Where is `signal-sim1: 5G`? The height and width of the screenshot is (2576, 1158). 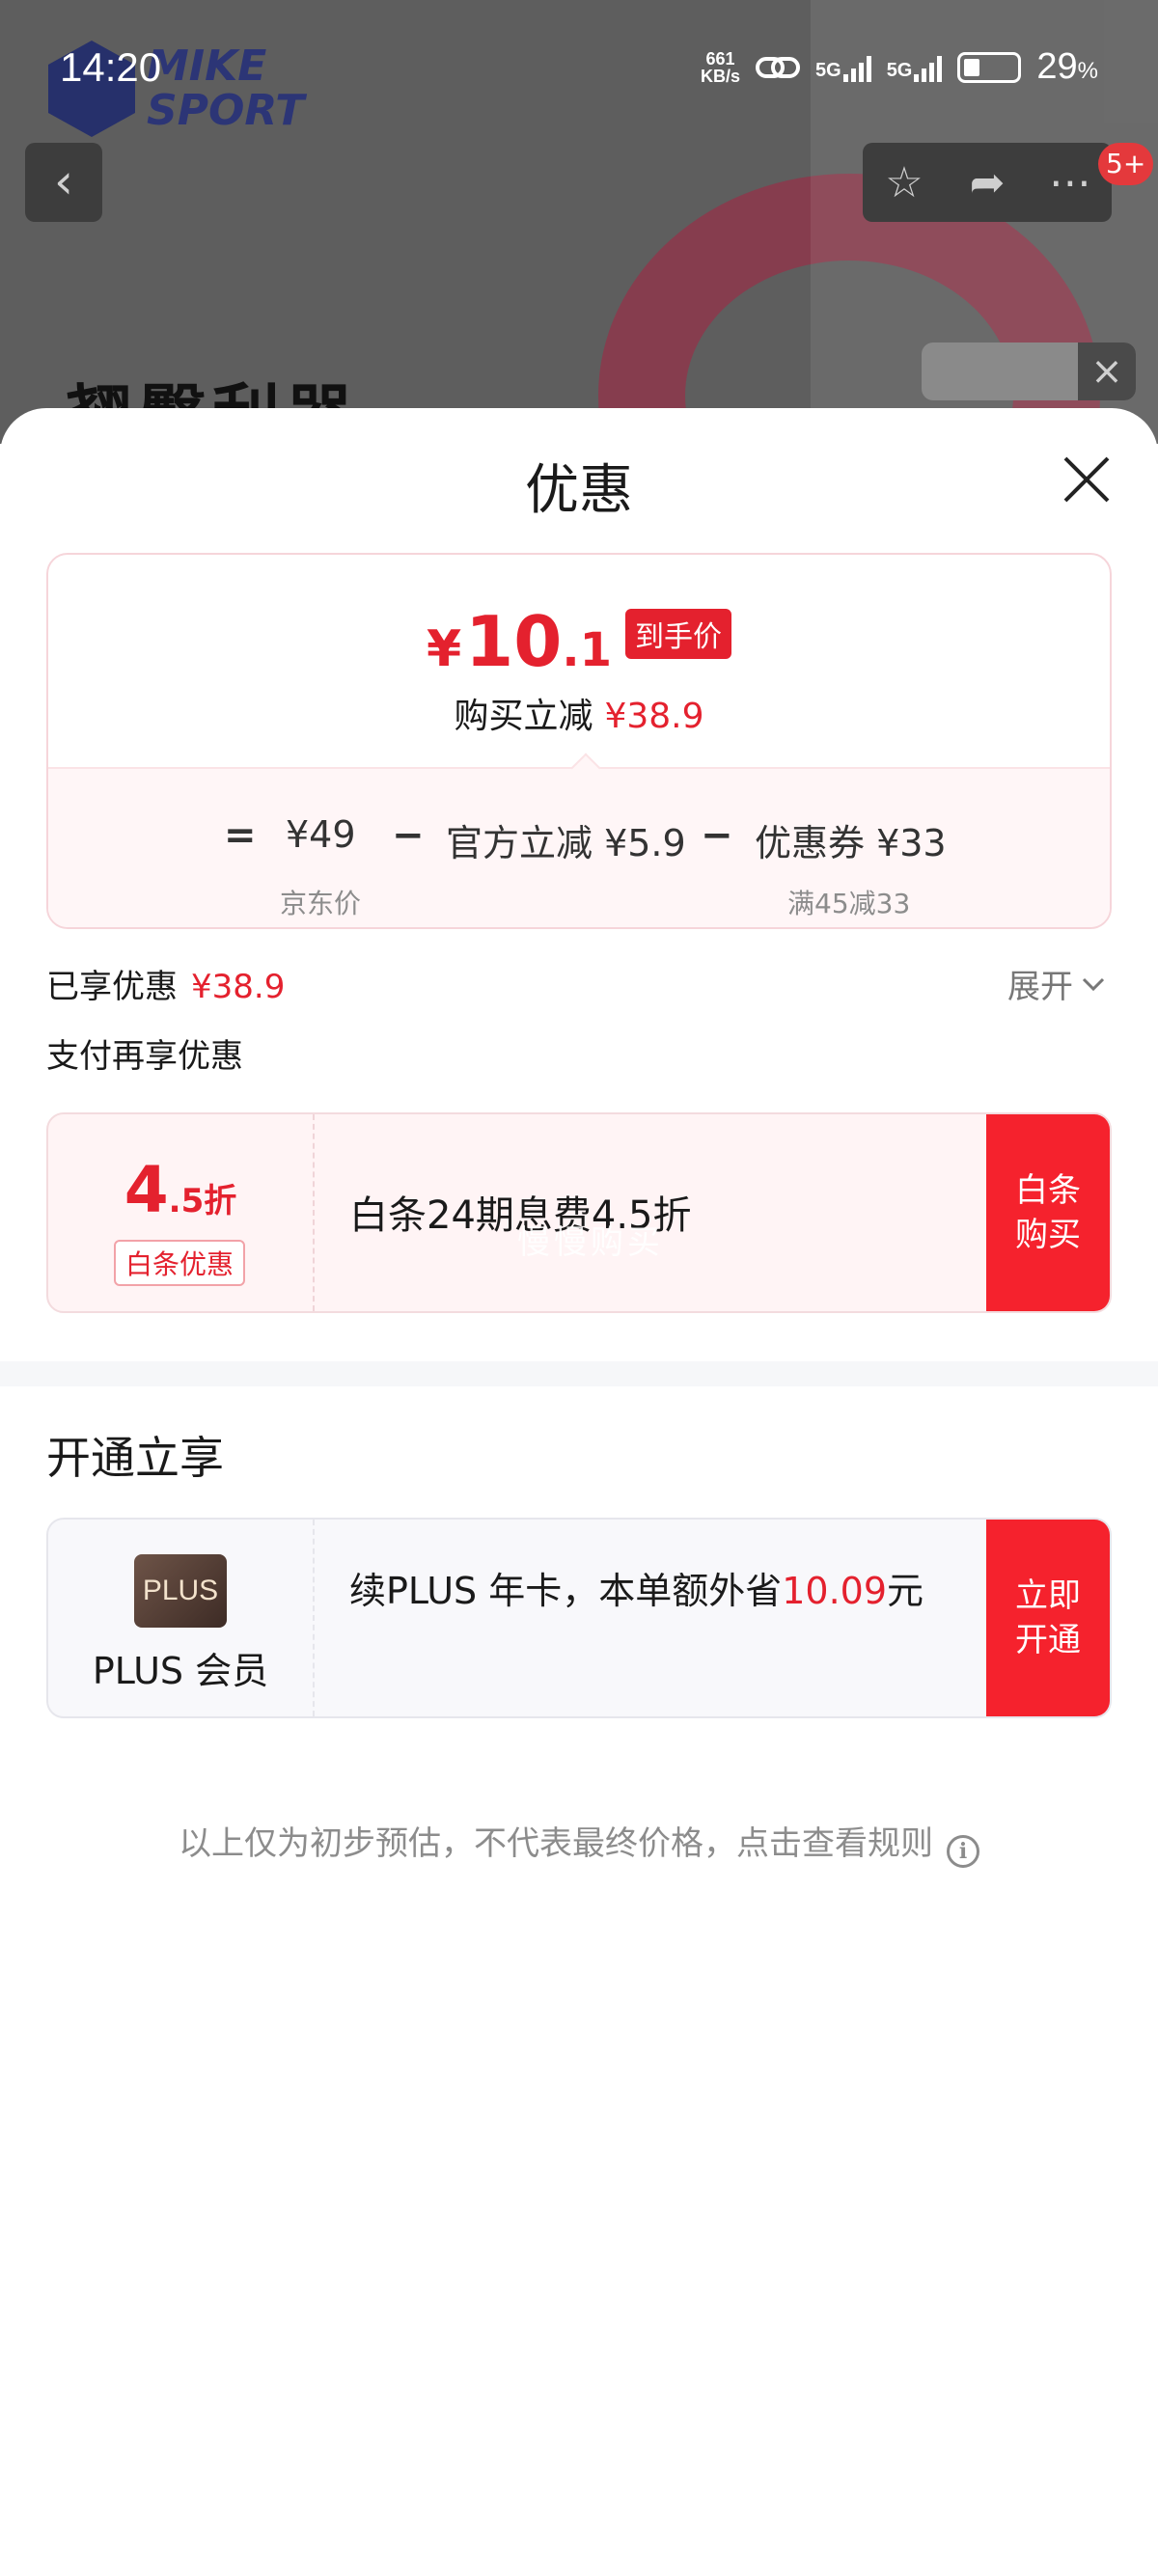 signal-sim1: 5G is located at coordinates (843, 67).